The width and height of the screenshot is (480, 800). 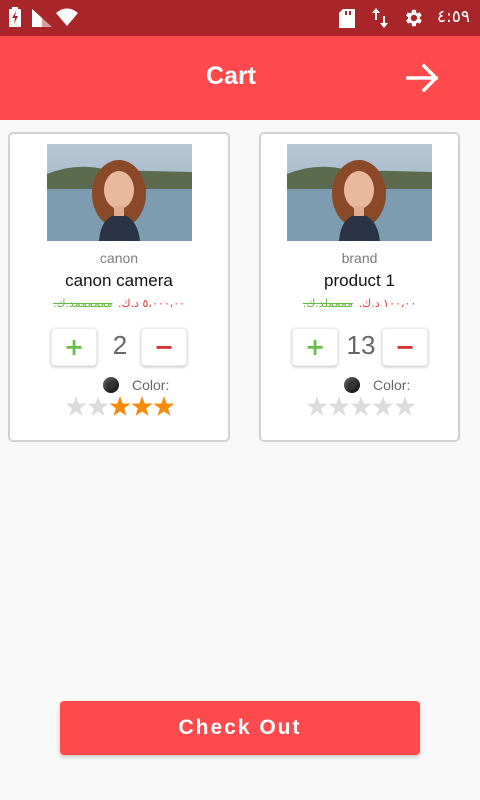 What do you see at coordinates (42, 18) in the screenshot?
I see `signal-icon` at bounding box center [42, 18].